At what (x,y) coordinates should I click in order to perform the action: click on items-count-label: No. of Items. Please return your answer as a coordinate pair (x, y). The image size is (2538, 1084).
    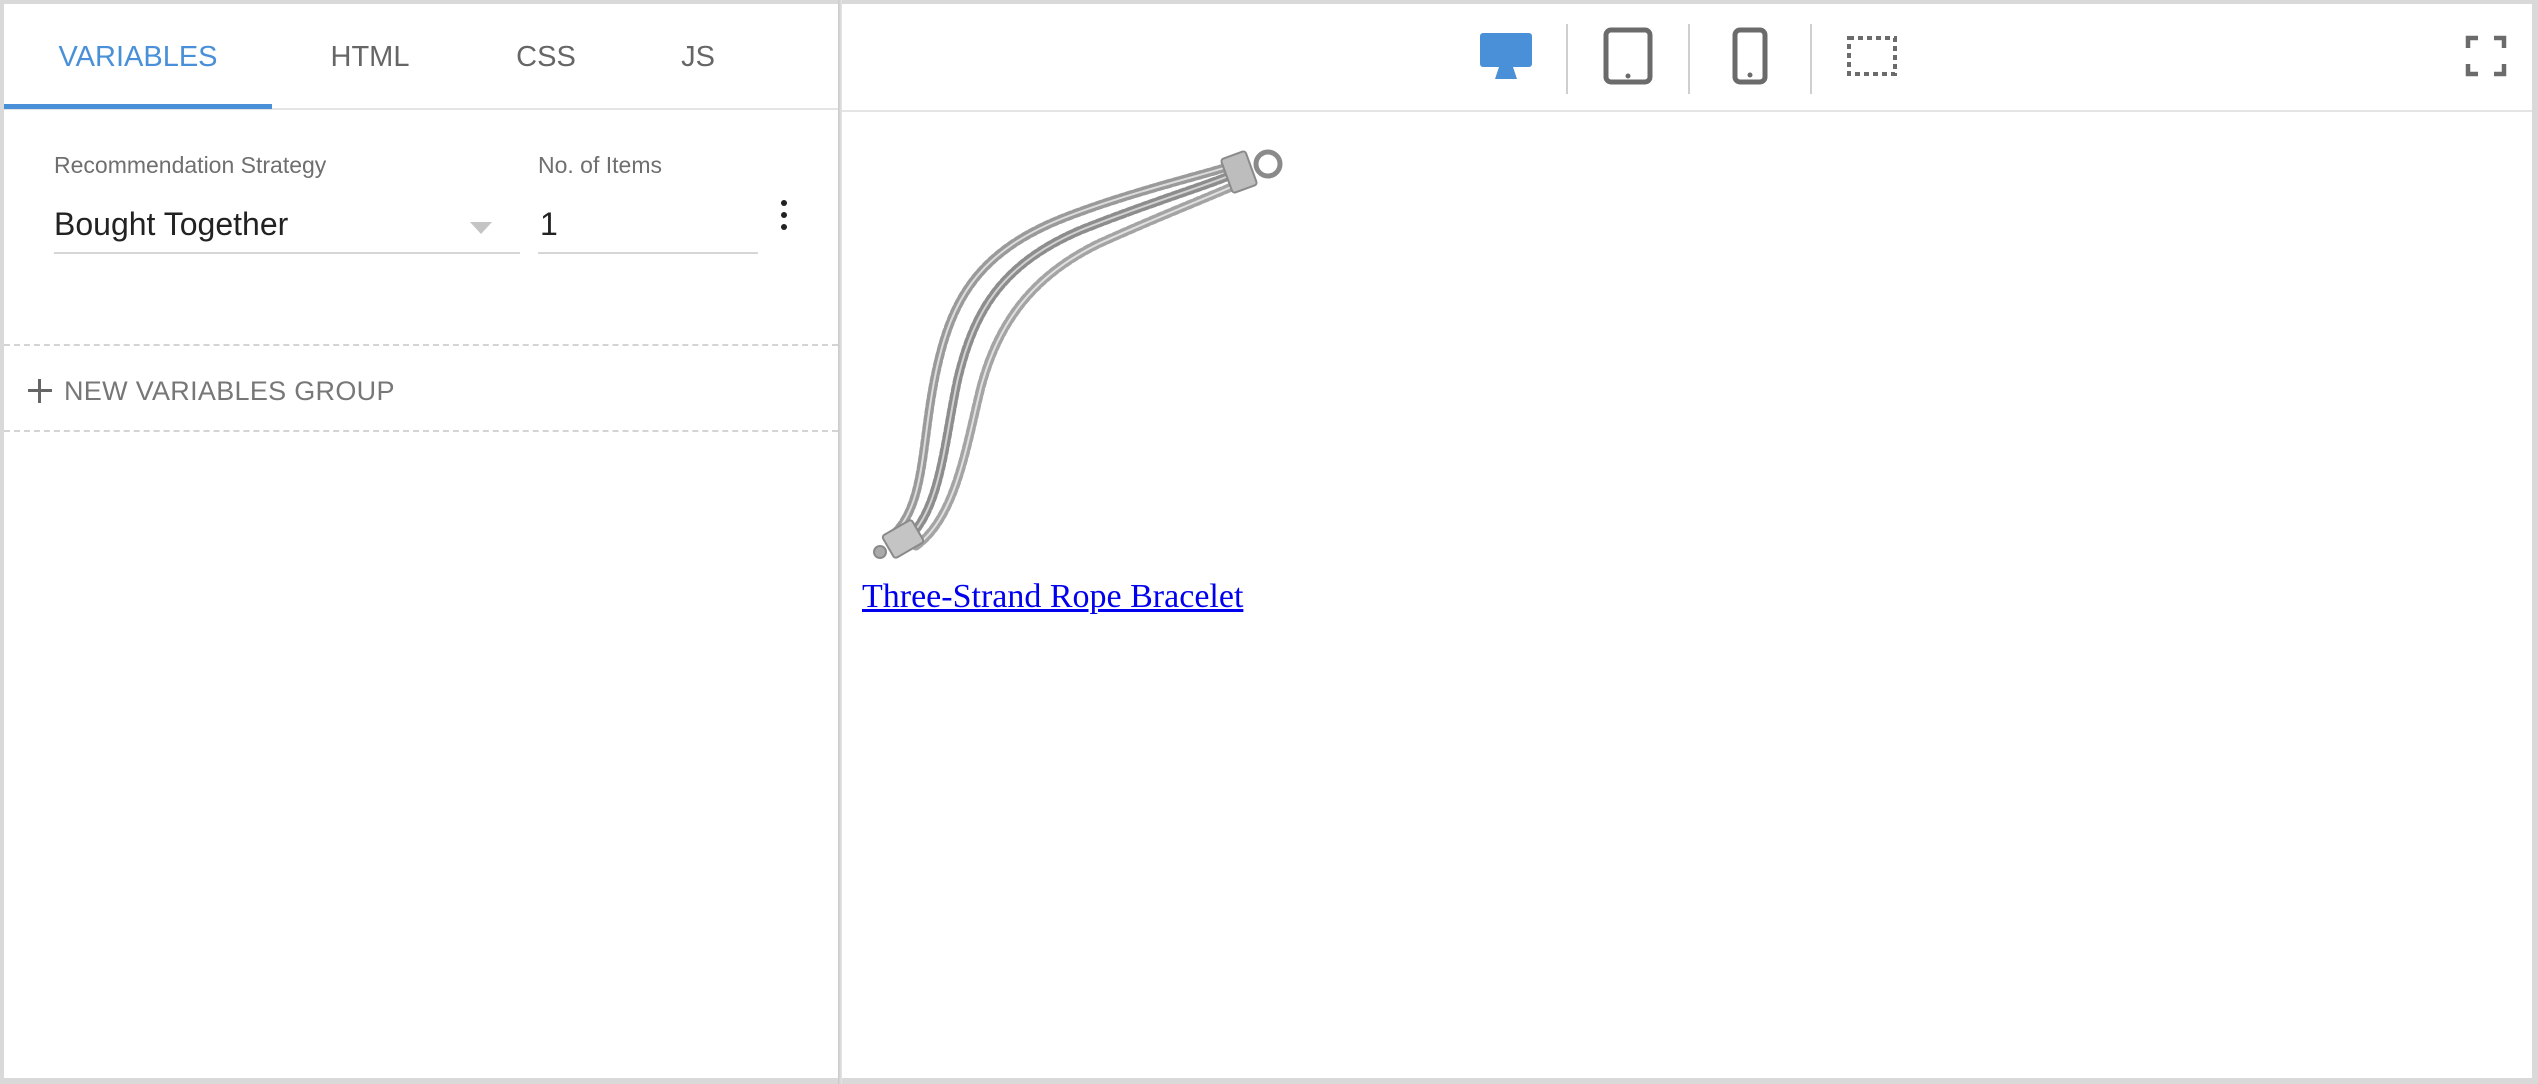
    Looking at the image, I should click on (600, 165).